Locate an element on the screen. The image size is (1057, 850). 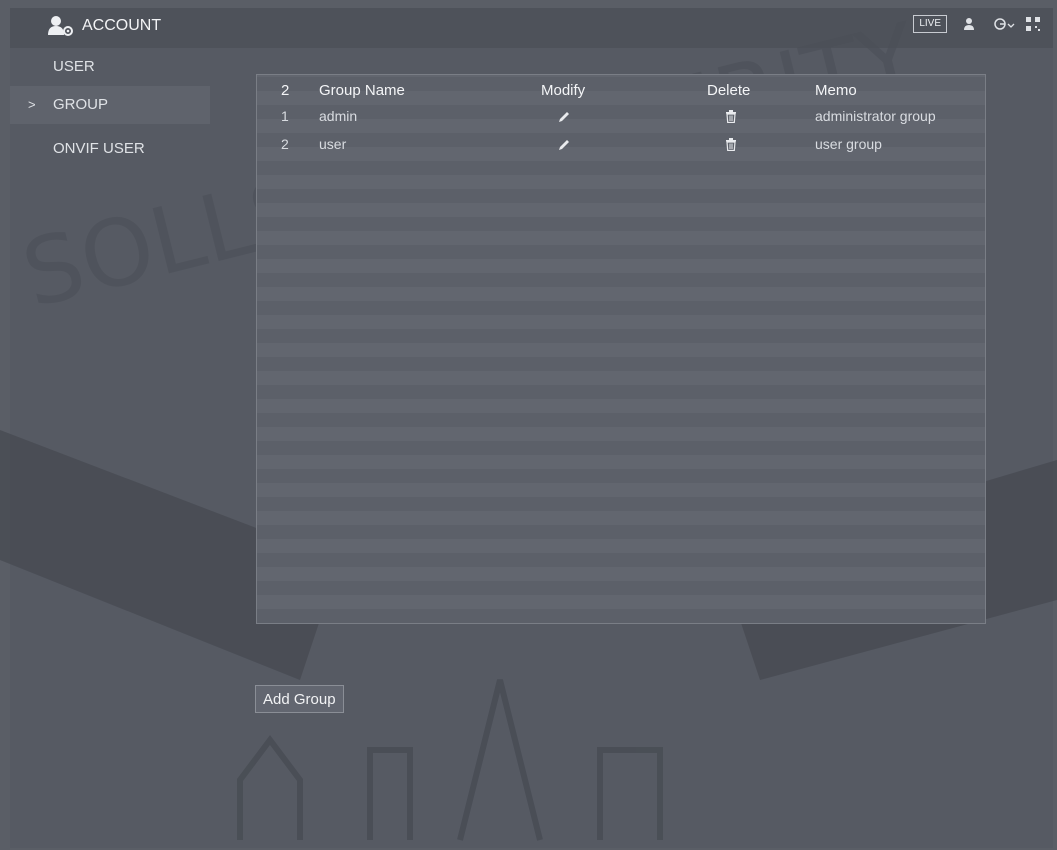
group-name: user is located at coordinates (333, 144).